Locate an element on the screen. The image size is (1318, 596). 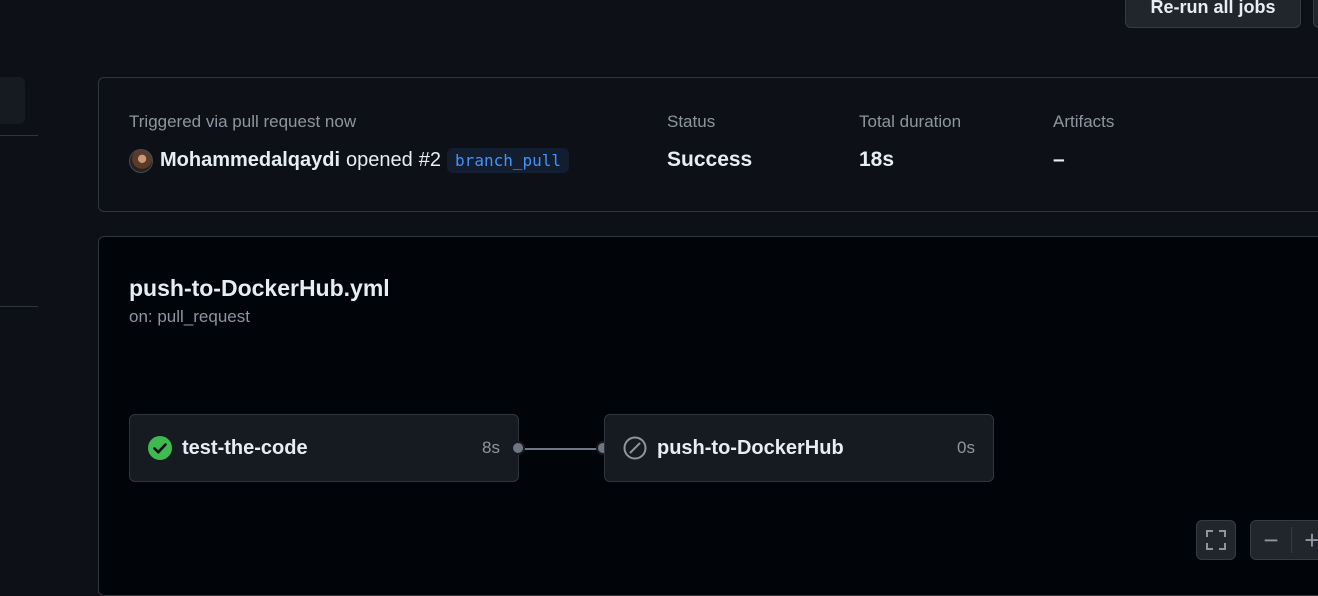
zoom-controls: − + is located at coordinates (1284, 540).